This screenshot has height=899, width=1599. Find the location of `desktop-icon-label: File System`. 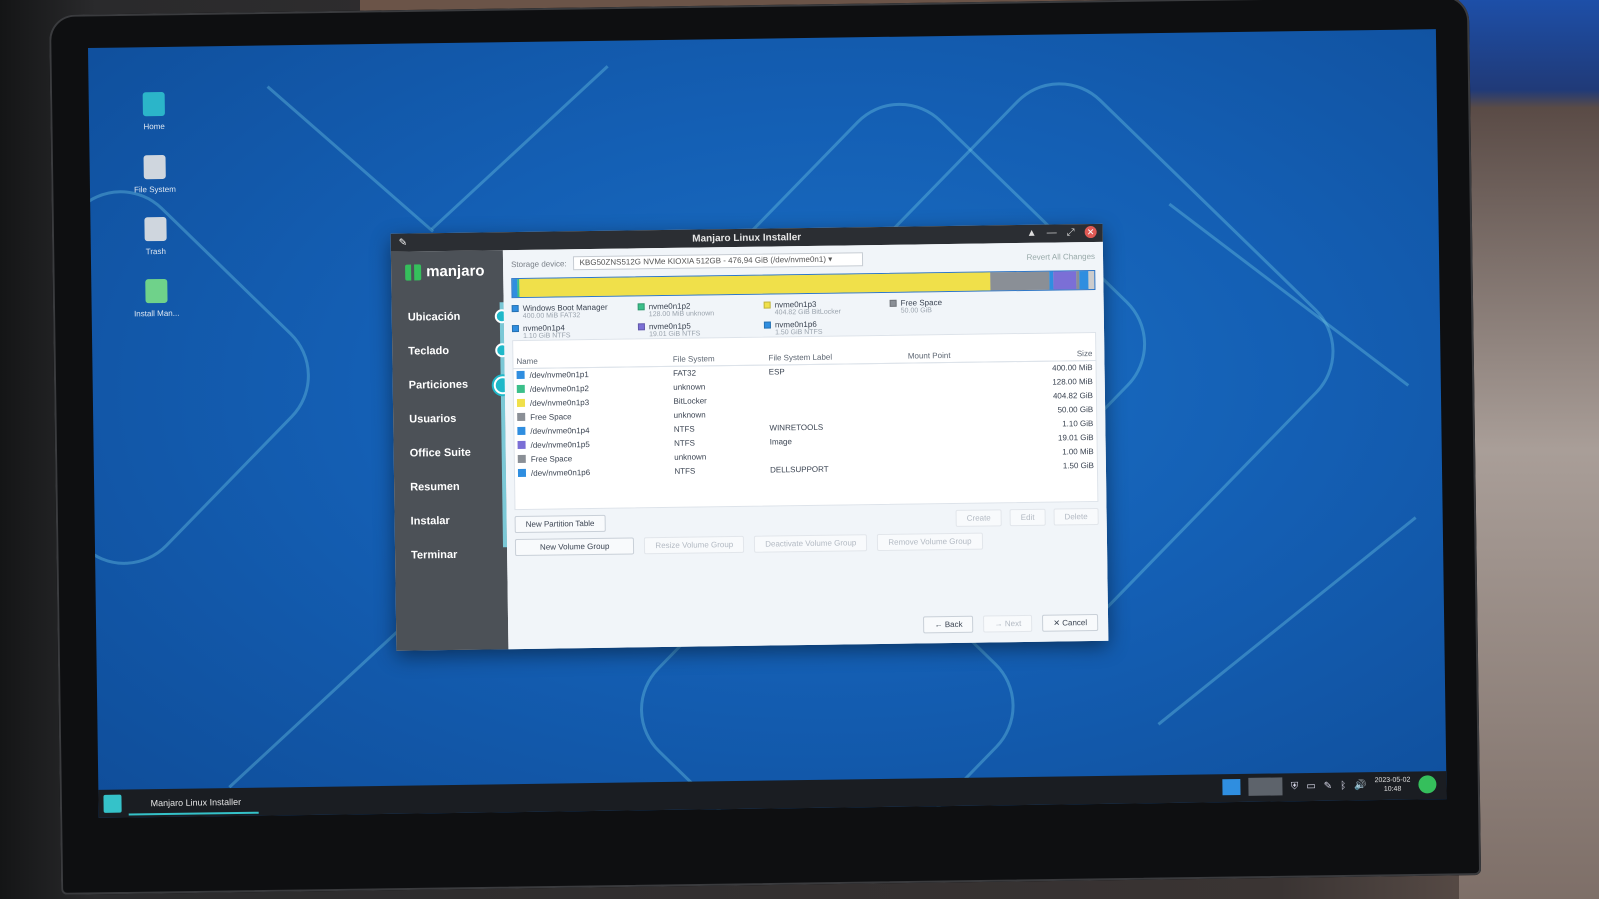

desktop-icon-label: File System is located at coordinates (155, 189).